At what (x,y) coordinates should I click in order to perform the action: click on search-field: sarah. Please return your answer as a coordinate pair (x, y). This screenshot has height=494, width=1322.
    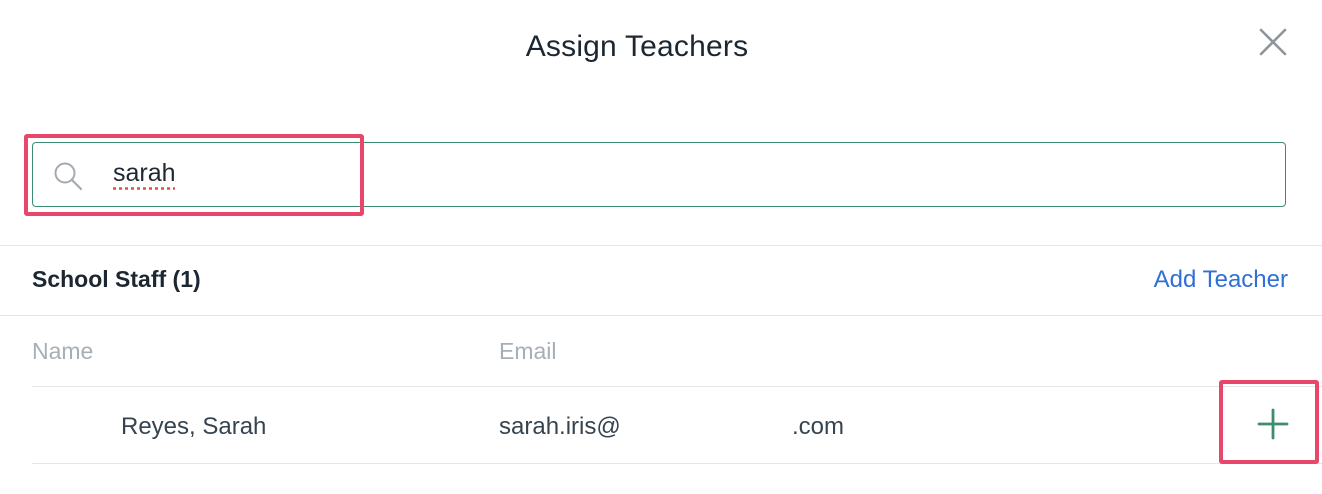
    Looking at the image, I should click on (659, 174).